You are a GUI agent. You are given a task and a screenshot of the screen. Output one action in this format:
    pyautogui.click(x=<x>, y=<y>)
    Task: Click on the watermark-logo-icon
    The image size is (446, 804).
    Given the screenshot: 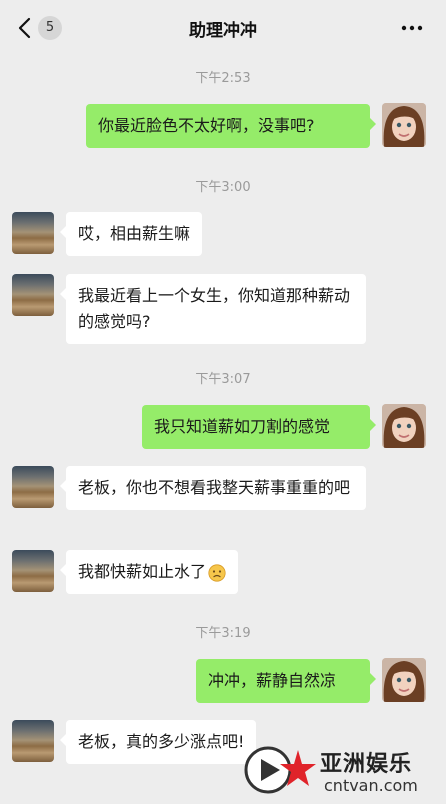 What is the action you would take?
    pyautogui.click(x=280, y=770)
    